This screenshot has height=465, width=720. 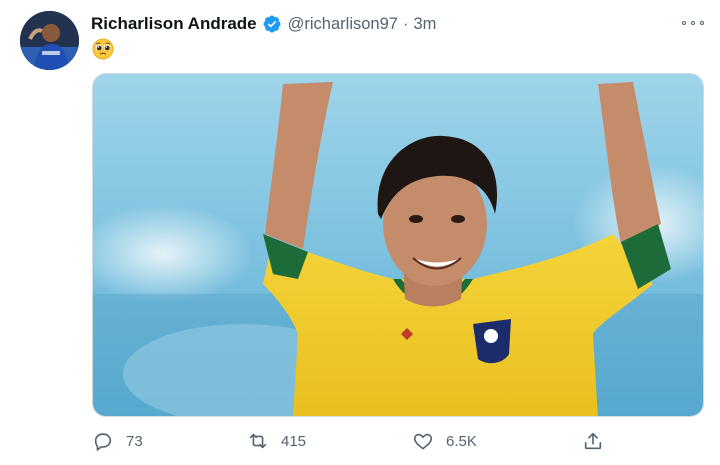 I want to click on share-button, so click(x=593, y=441).